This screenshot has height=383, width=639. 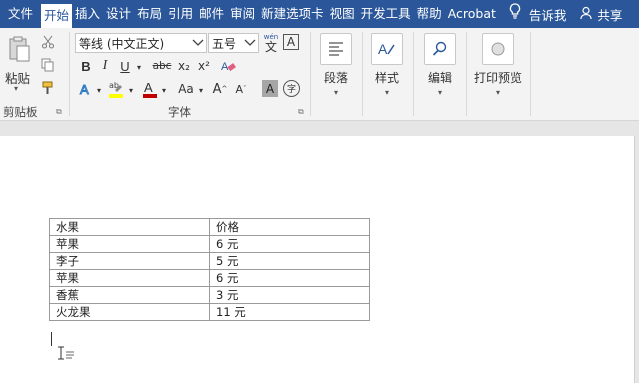 What do you see at coordinates (336, 49) in the screenshot?
I see `paragraph-icon` at bounding box center [336, 49].